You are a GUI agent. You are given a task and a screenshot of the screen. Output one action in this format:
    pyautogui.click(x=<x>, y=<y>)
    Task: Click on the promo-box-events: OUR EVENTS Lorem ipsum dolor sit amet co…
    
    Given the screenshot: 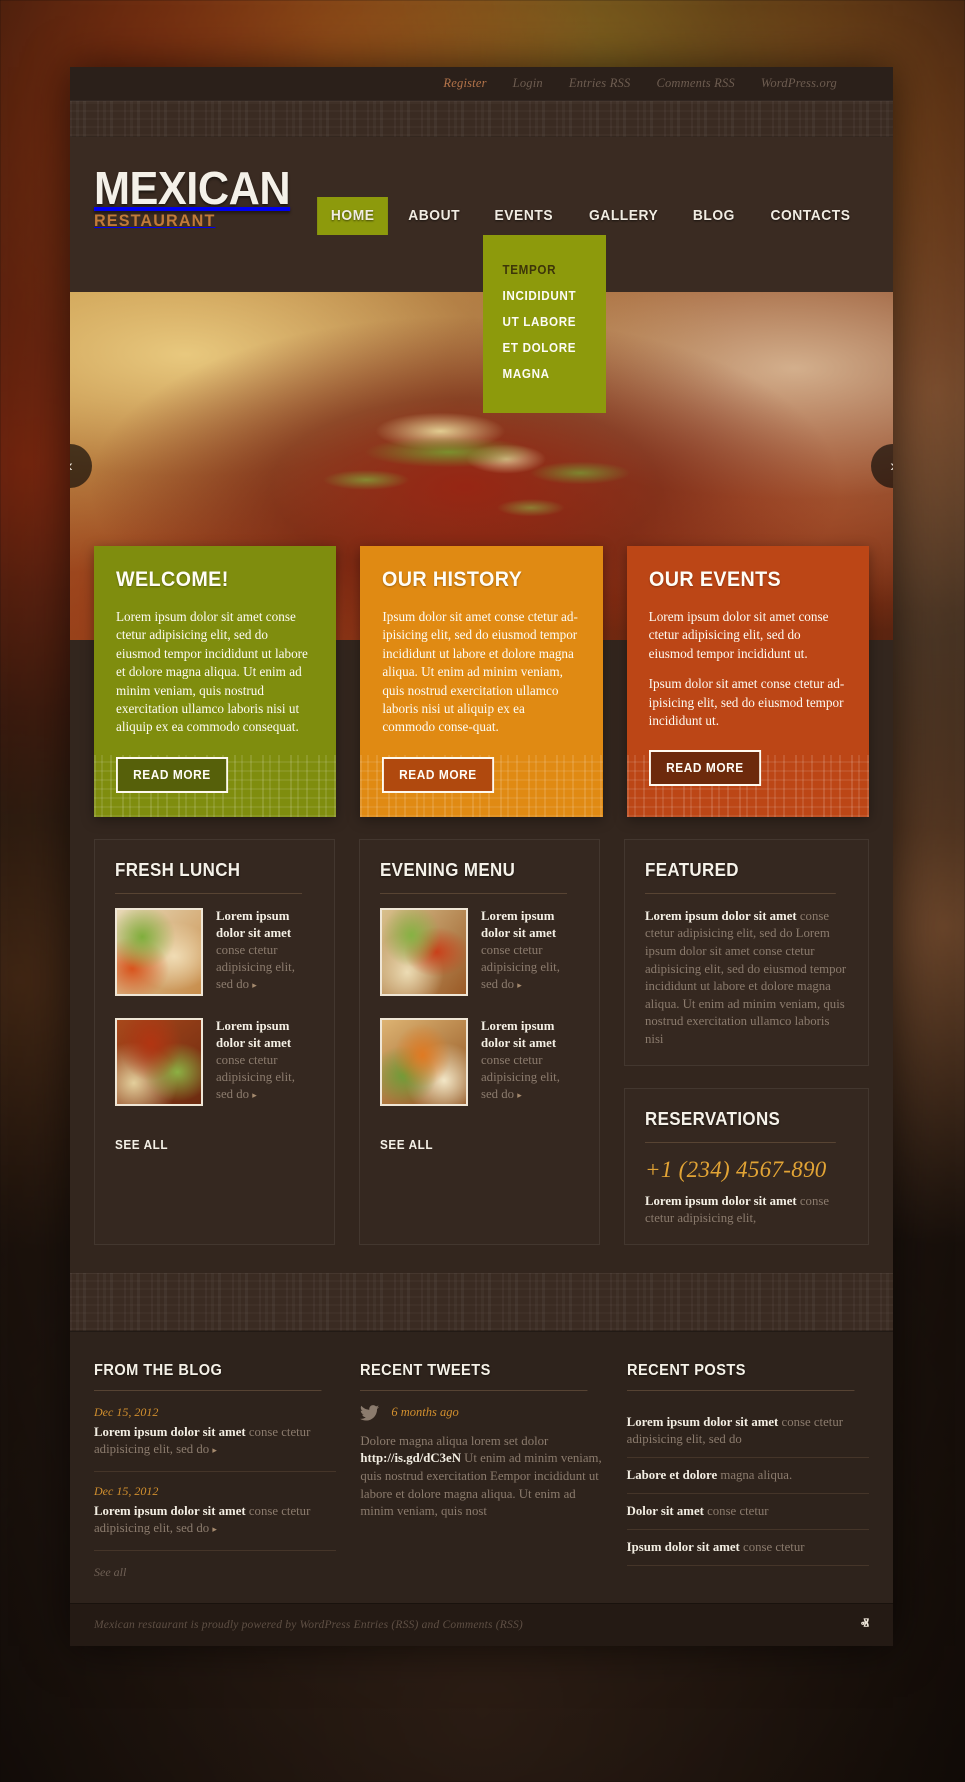 What is the action you would take?
    pyautogui.click(x=747, y=681)
    